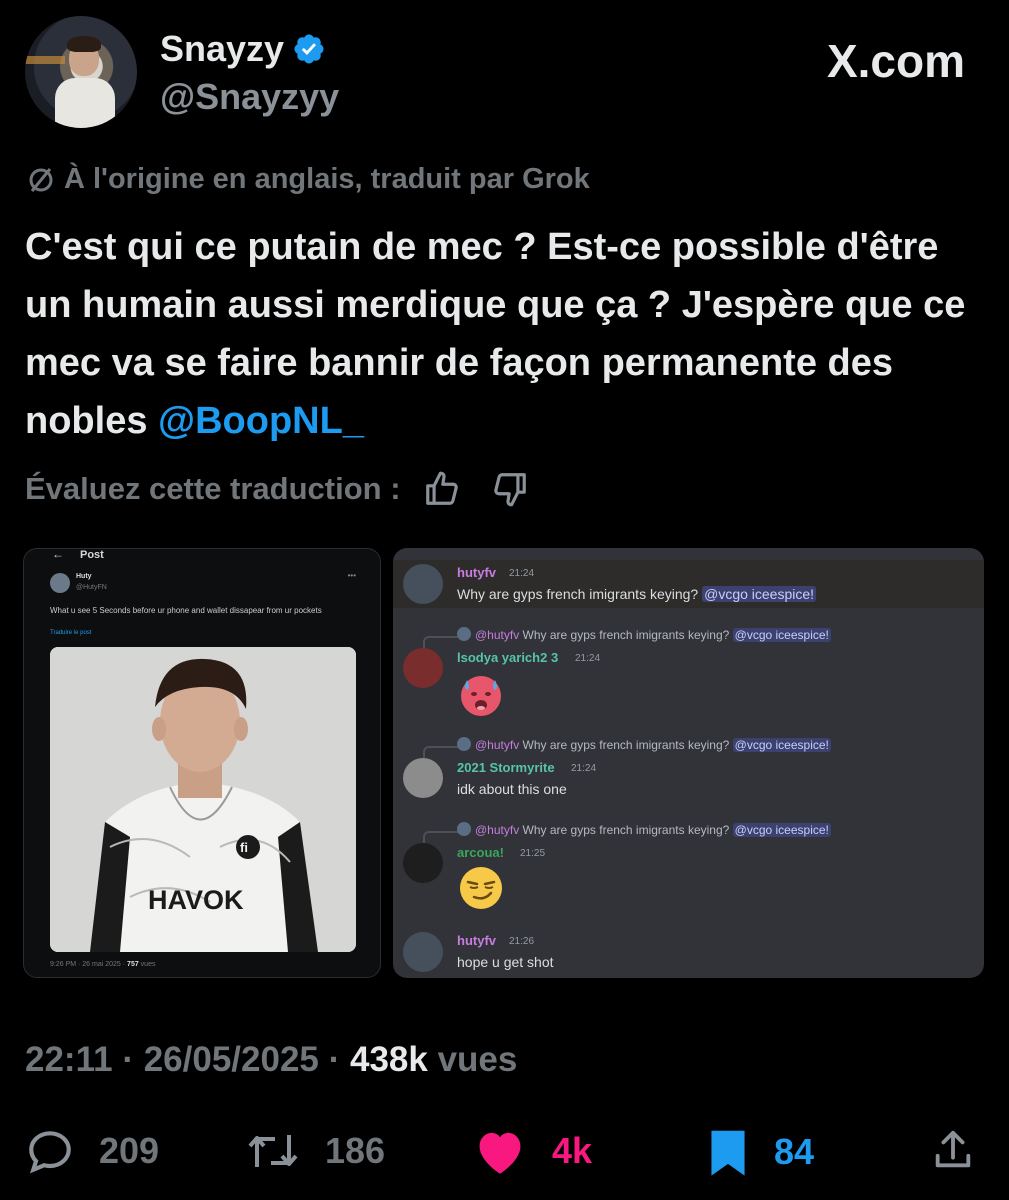  Describe the element at coordinates (103, 964) in the screenshot. I see `embedded-post-footer: 9:26 PM · 26 mai 2025 · 757 vues` at that location.